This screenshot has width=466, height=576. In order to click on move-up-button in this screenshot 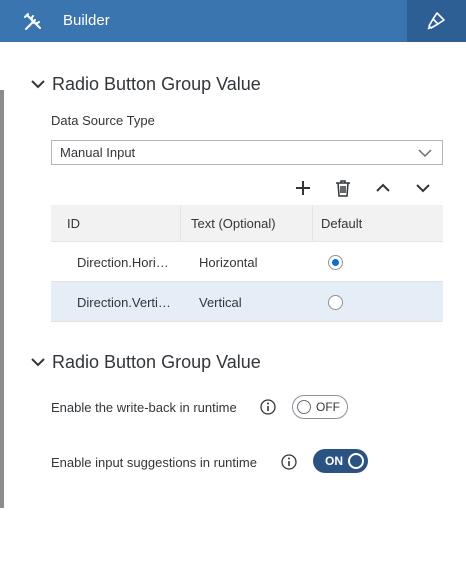, I will do `click(383, 188)`.